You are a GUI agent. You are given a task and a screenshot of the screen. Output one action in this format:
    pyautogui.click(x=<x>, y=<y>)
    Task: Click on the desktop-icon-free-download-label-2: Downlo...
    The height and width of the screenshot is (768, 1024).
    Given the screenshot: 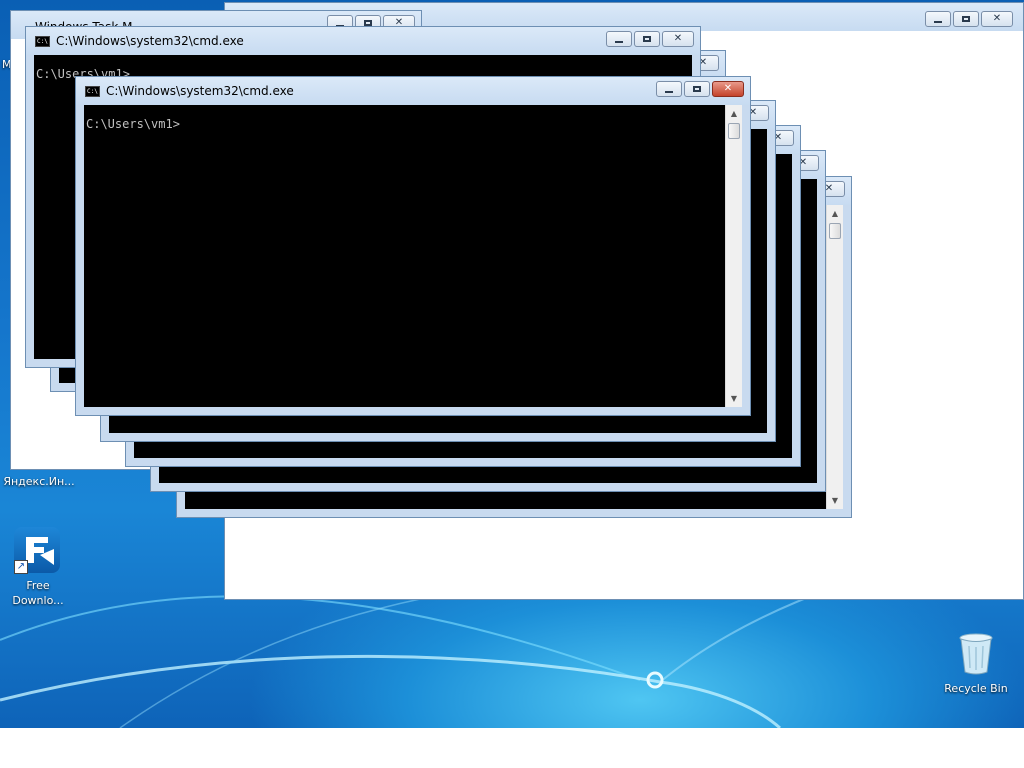 What is the action you would take?
    pyautogui.click(x=38, y=600)
    